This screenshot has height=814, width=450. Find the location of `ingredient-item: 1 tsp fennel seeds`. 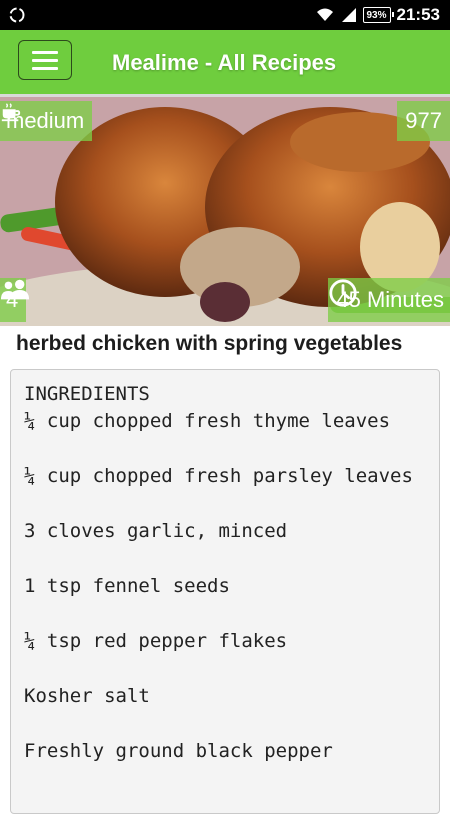

ingredient-item: 1 tsp fennel seeds is located at coordinates (127, 586).